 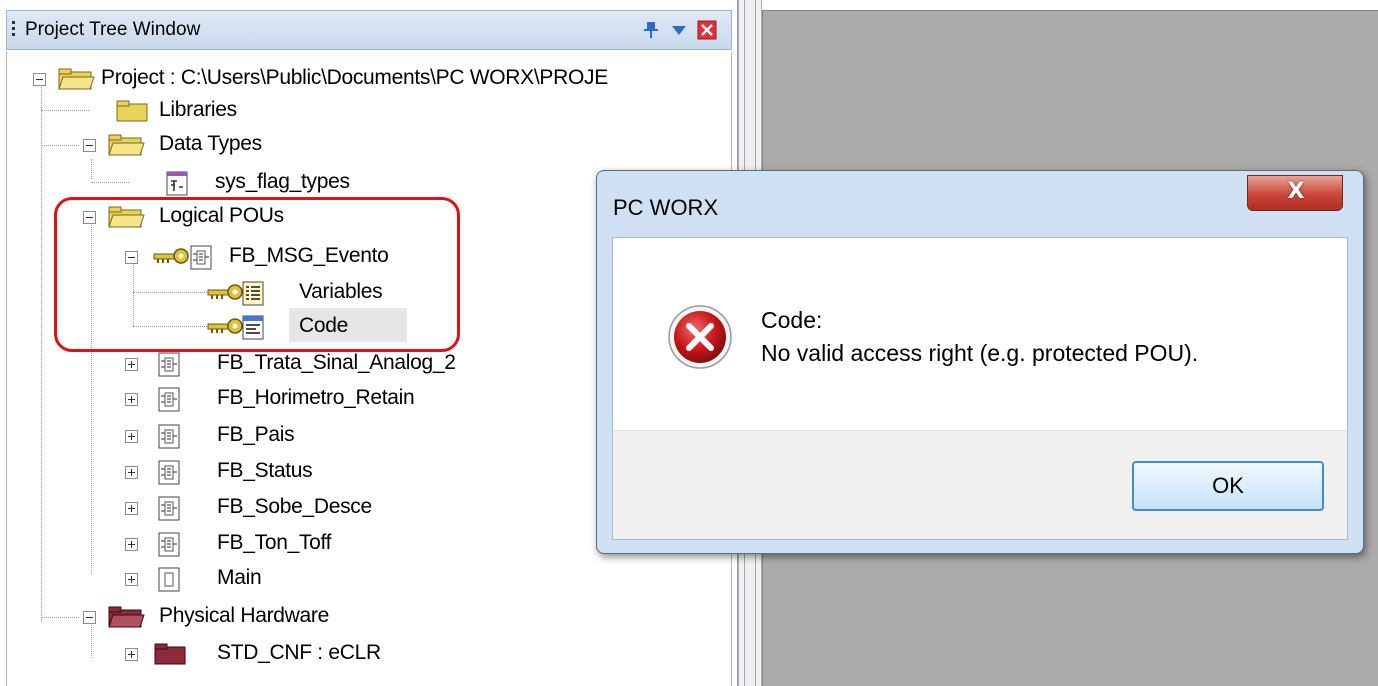 What do you see at coordinates (256, 434) in the screenshot?
I see `tree-label-fb-pais: FB_Pais` at bounding box center [256, 434].